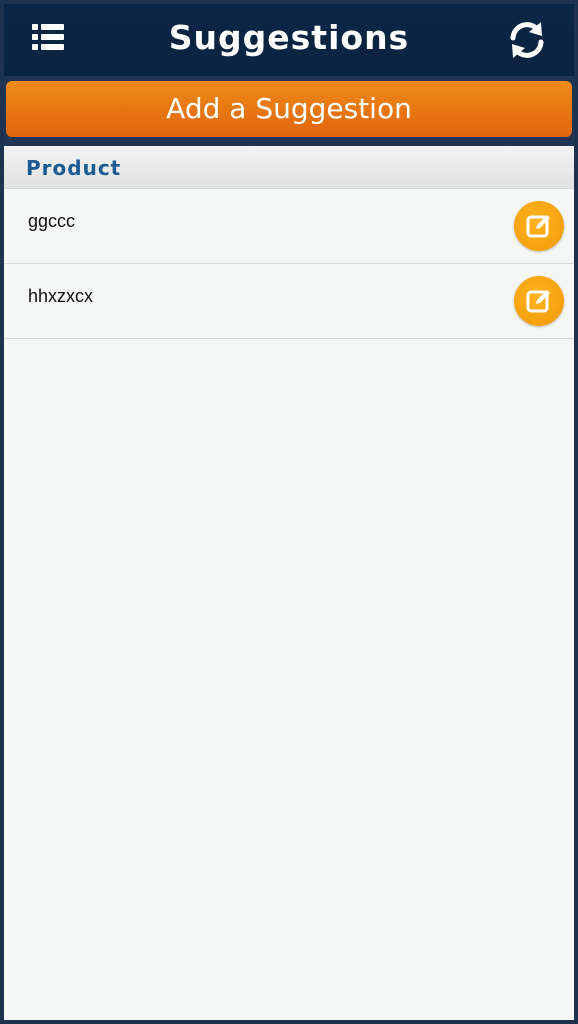  I want to click on refresh-icon, so click(527, 40).